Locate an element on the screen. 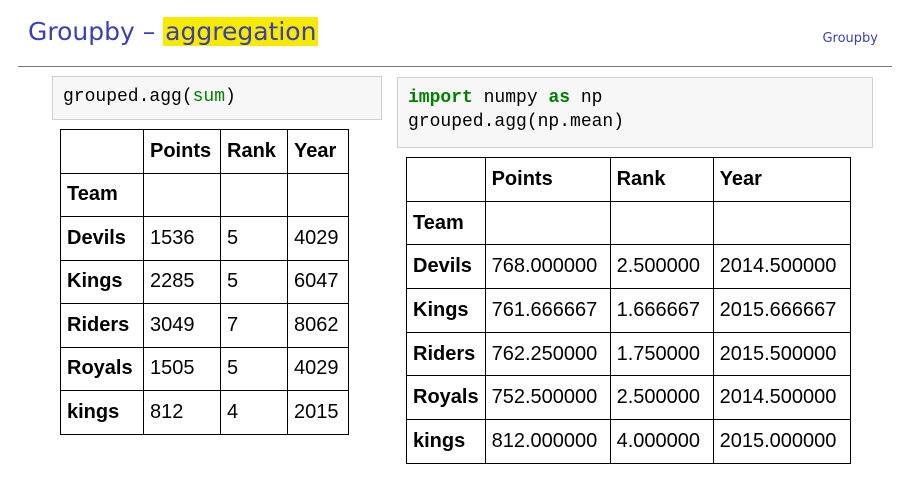  table-row: Devils 768.000000 2.500000 2014.500000 is located at coordinates (628, 267).